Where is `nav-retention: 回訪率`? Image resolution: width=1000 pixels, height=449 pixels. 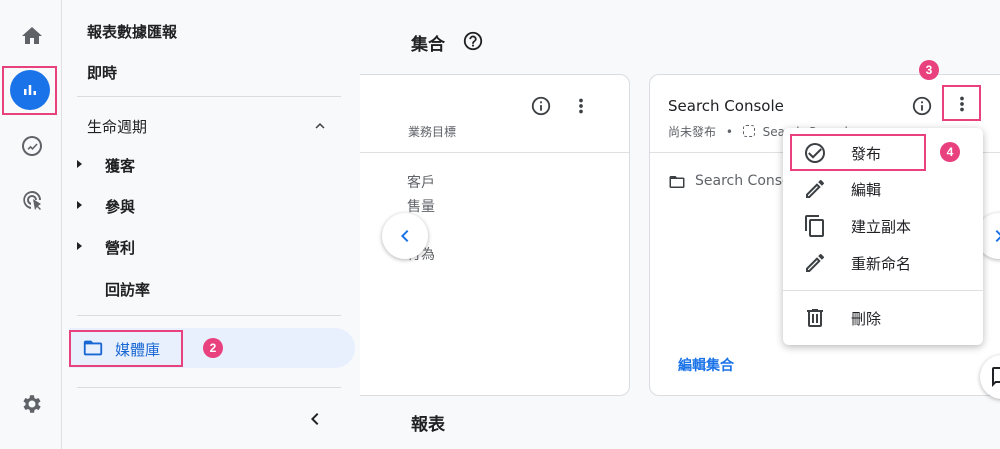
nav-retention: 回訪率 is located at coordinates (127, 289).